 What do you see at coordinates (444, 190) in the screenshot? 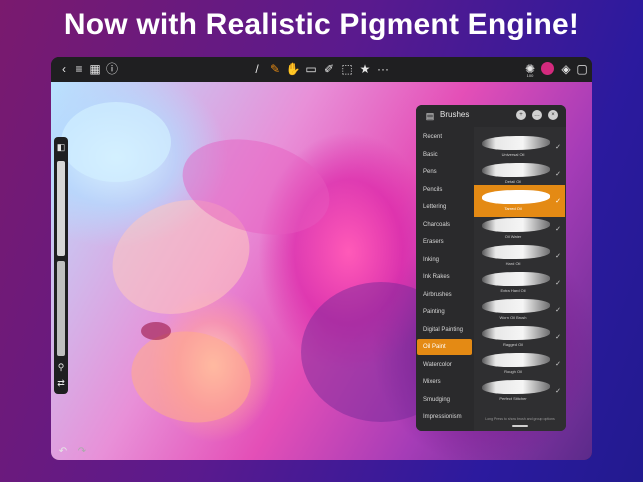
I see `category-item: Pencils` at bounding box center [444, 190].